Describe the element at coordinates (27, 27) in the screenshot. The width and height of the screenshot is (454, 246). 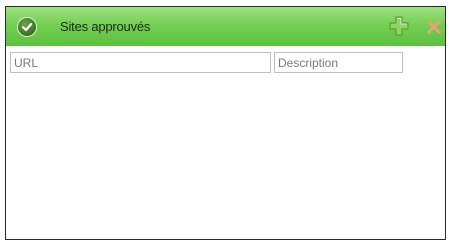
I see `check-circle-icon` at that location.